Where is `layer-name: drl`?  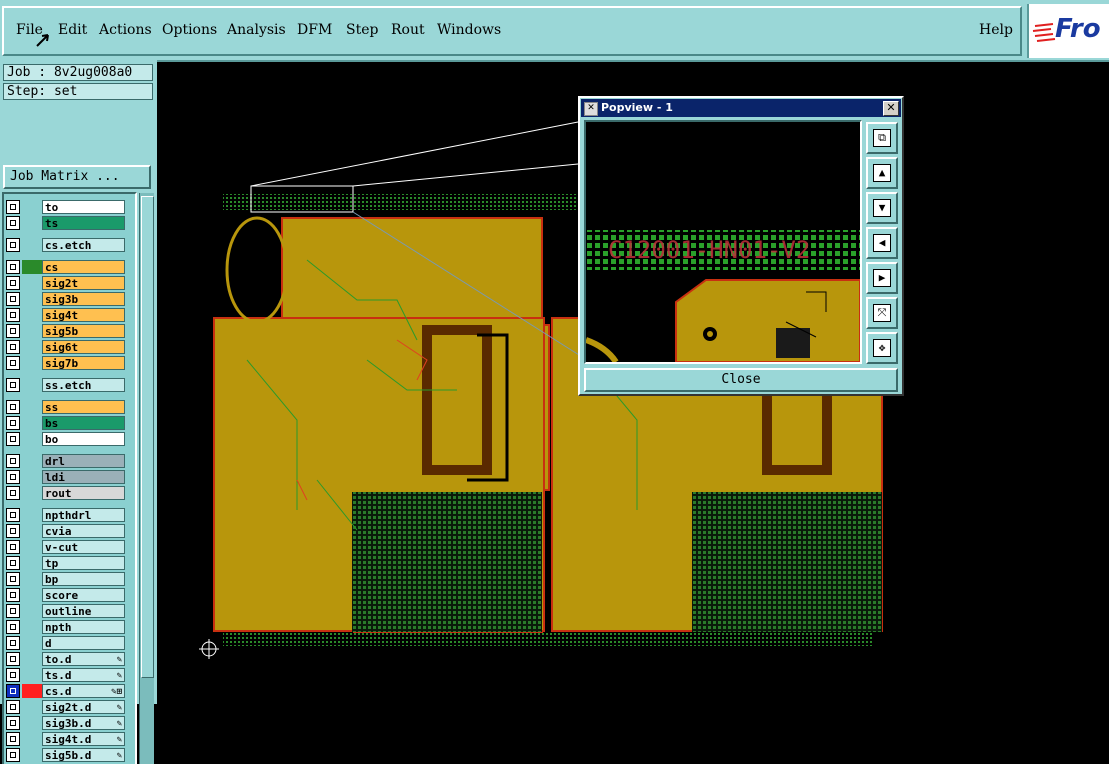 layer-name: drl is located at coordinates (83, 461).